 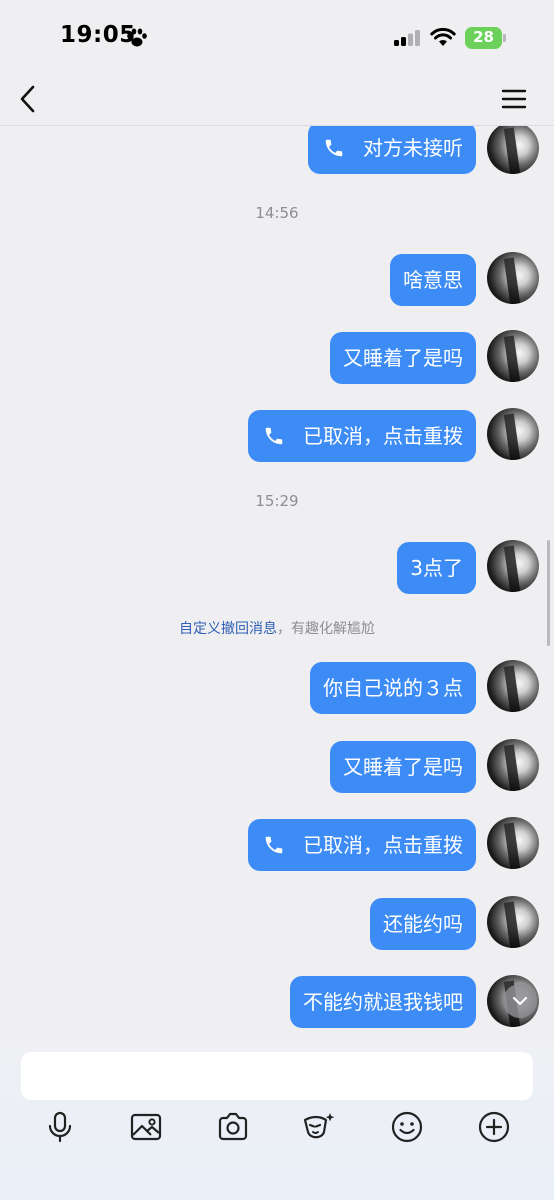 I want to click on paw-icon, so click(x=137, y=37).